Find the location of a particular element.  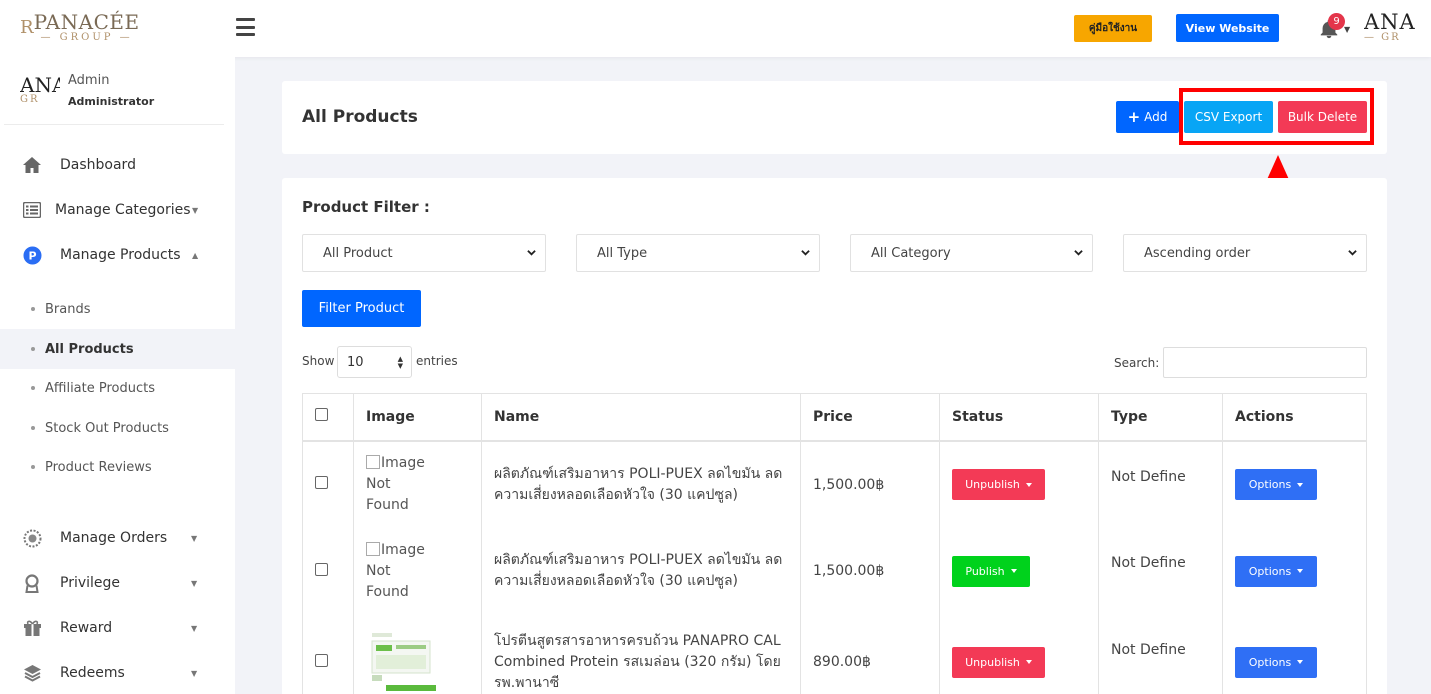

select-value: All Category is located at coordinates (911, 253).